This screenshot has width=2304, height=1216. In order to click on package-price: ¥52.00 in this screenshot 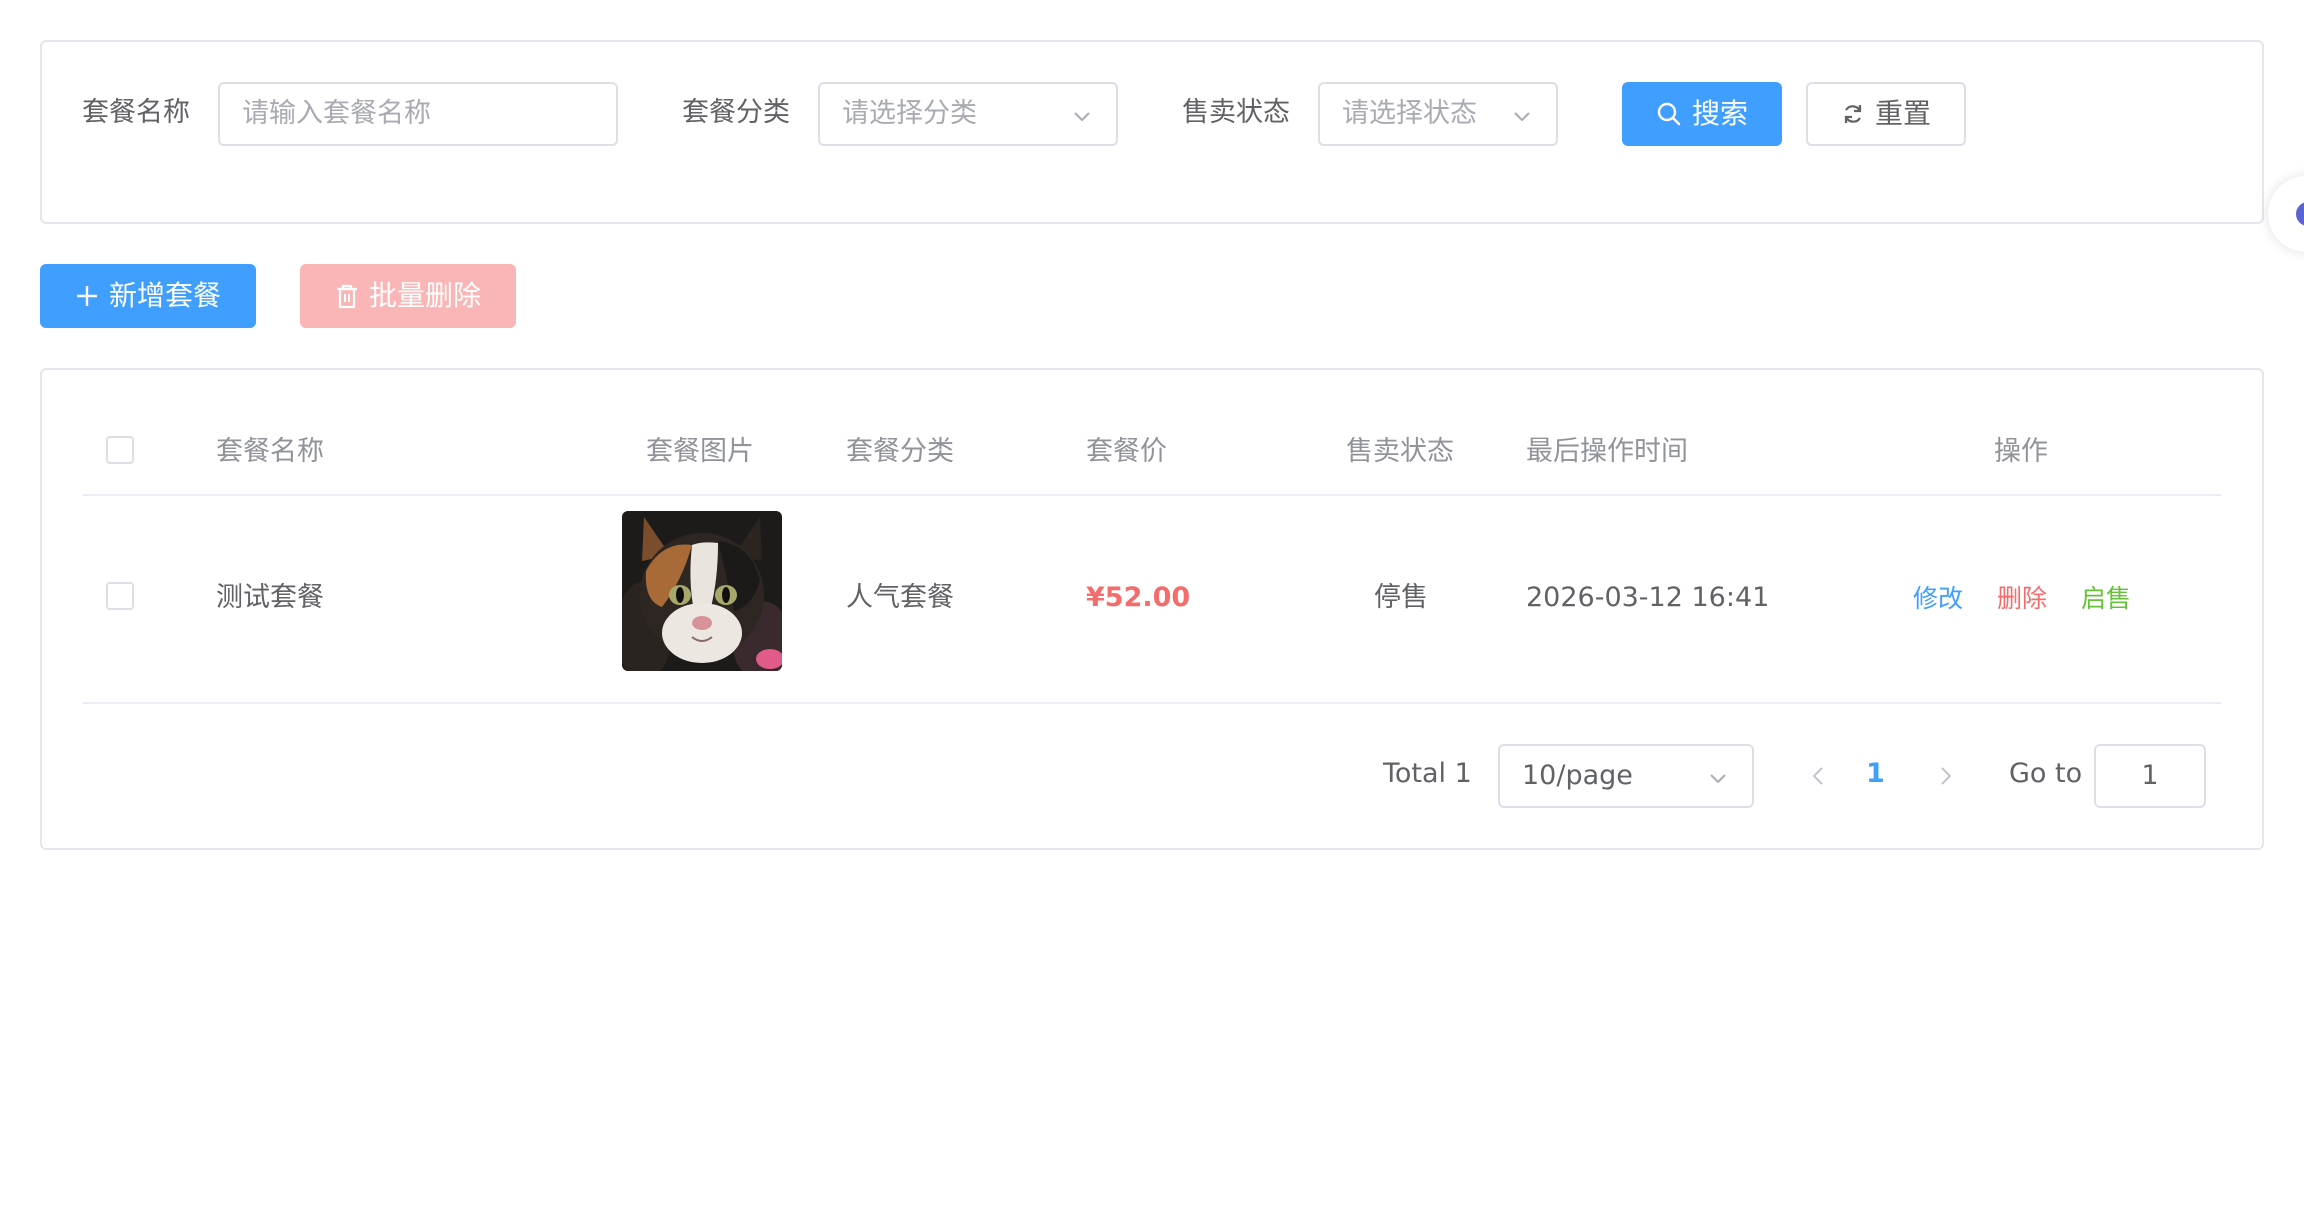, I will do `click(1138, 597)`.